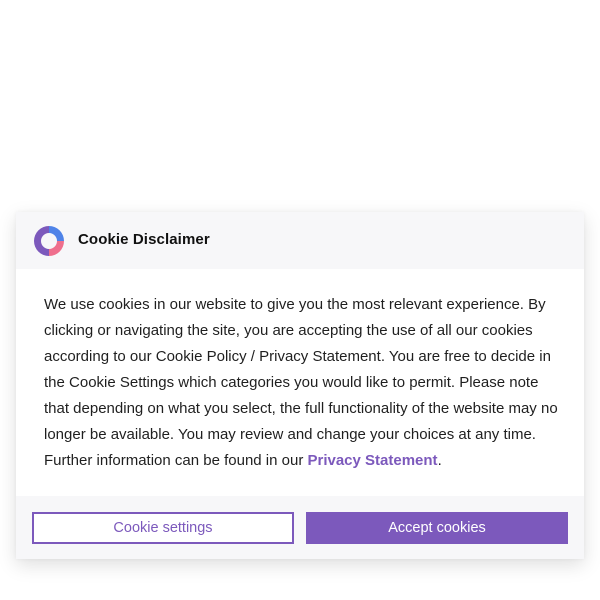 This screenshot has height=600, width=600. Describe the element at coordinates (300, 527) in the screenshot. I see `dialog-footer: Cookie settings Accept cookies` at that location.